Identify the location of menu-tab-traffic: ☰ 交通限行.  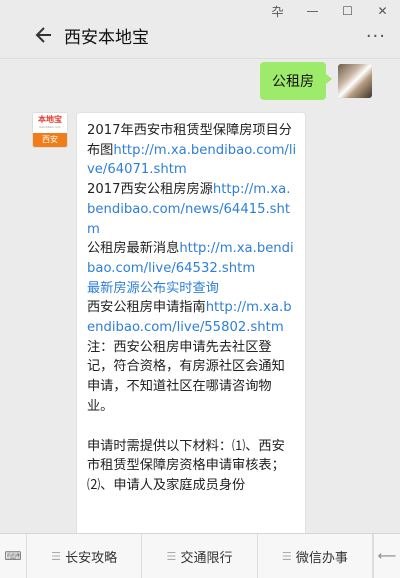
(200, 556).